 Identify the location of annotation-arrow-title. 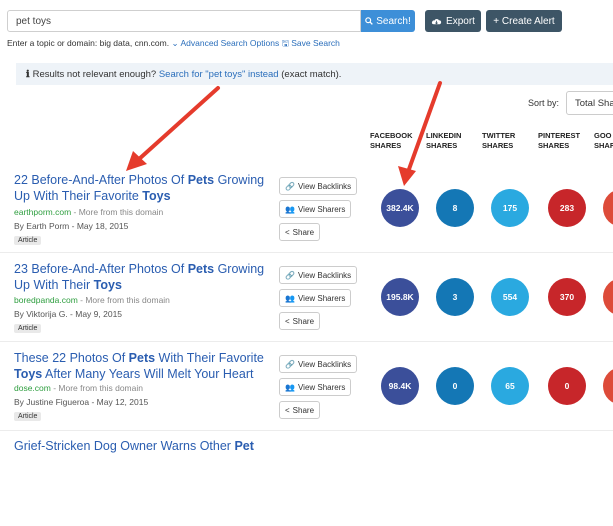
(173, 128).